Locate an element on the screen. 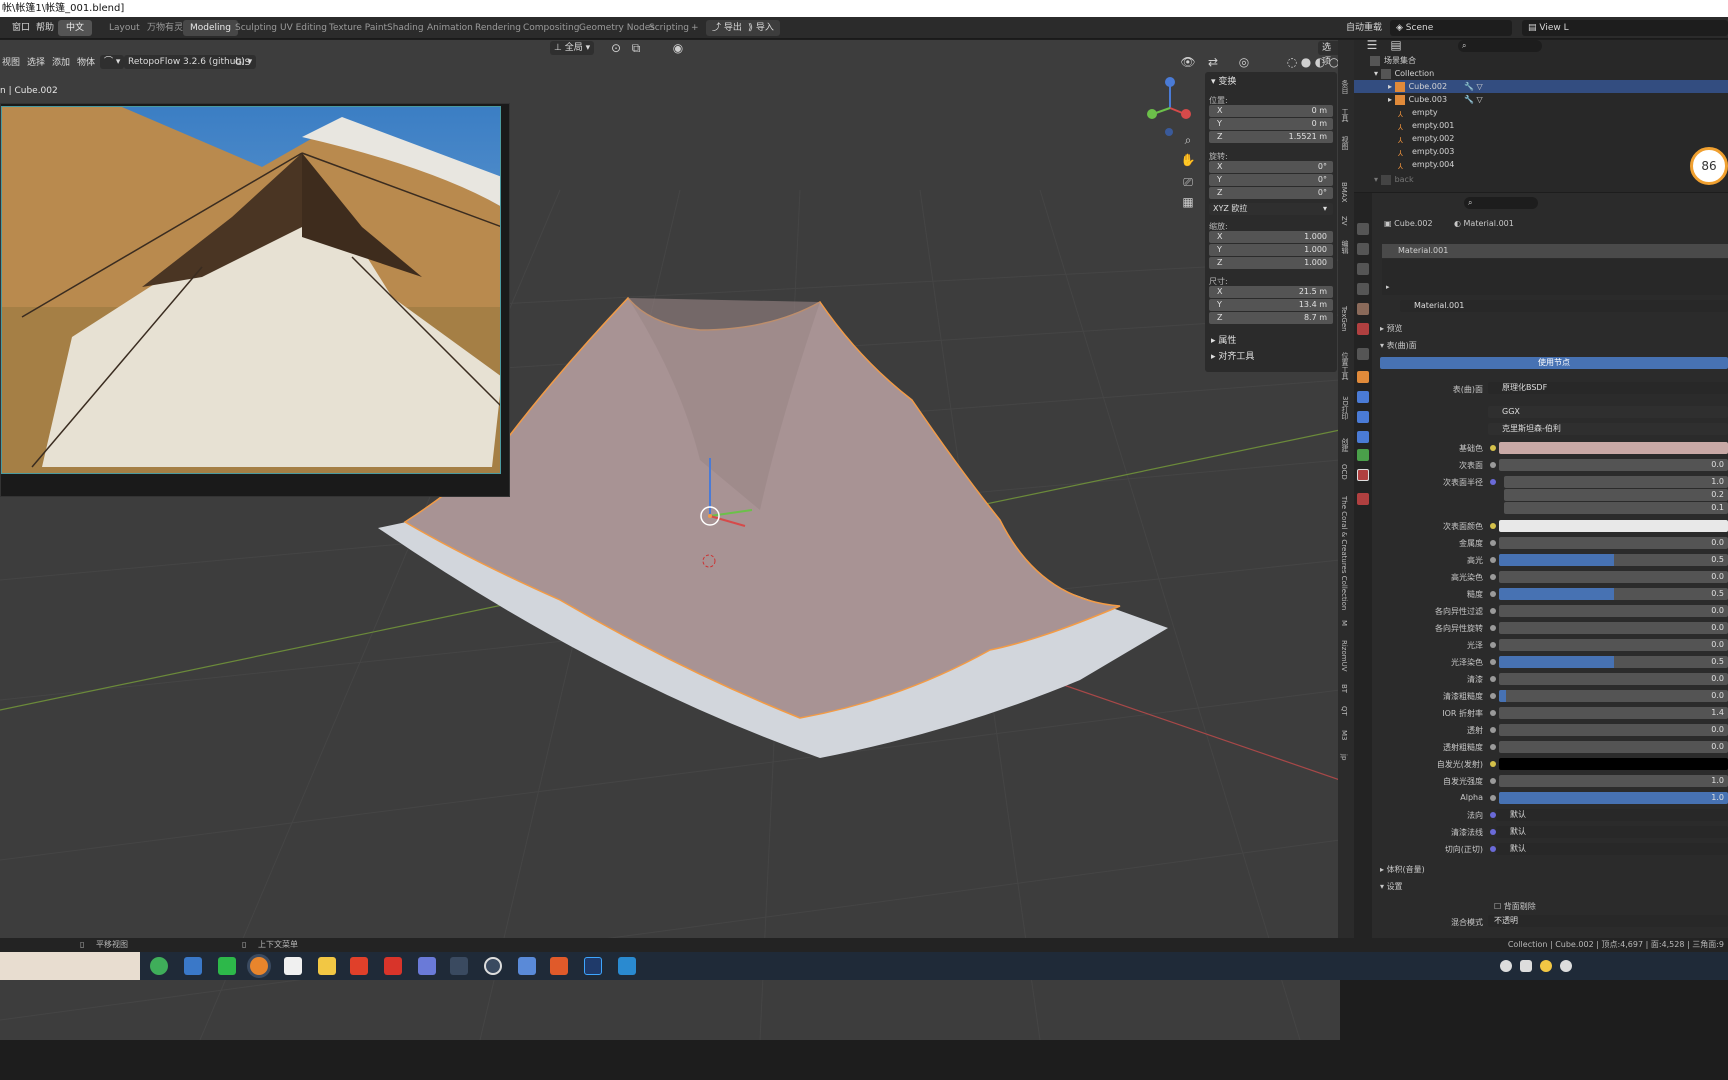  vtab-zv: ZV is located at coordinates (1344, 221).